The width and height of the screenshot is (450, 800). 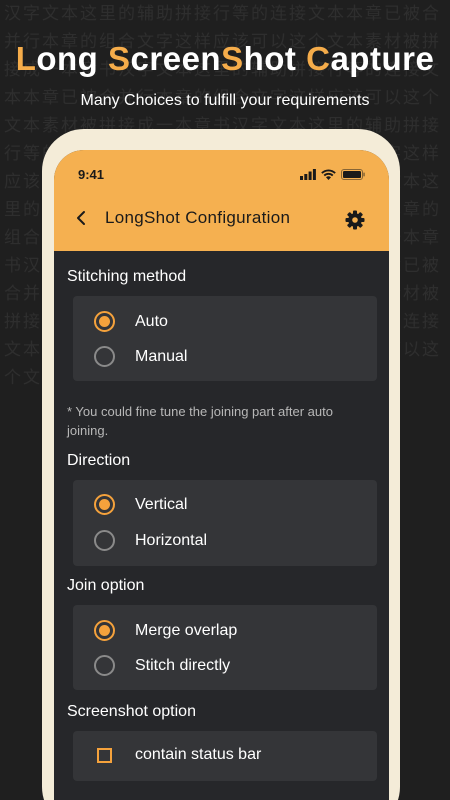 What do you see at coordinates (318, 58) in the screenshot?
I see `hero-title-part: C` at bounding box center [318, 58].